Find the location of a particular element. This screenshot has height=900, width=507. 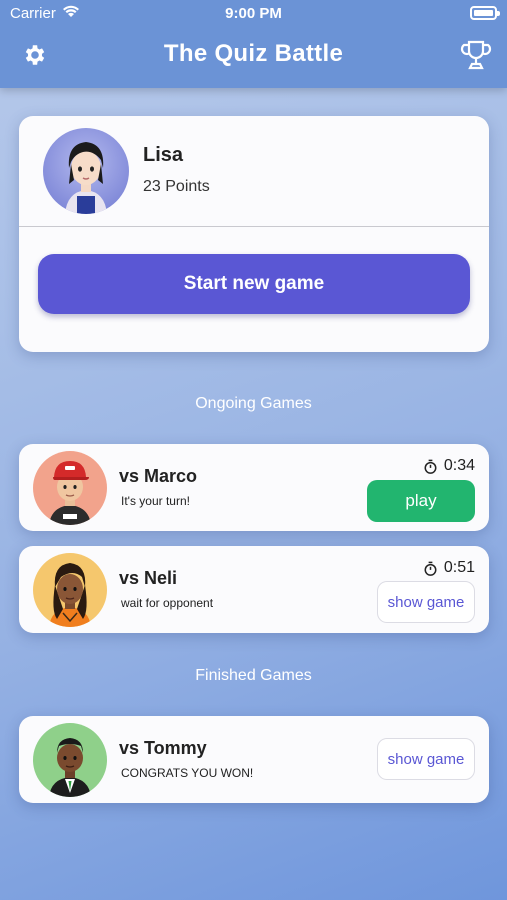

timer-value: 0:51 is located at coordinates (459, 567).